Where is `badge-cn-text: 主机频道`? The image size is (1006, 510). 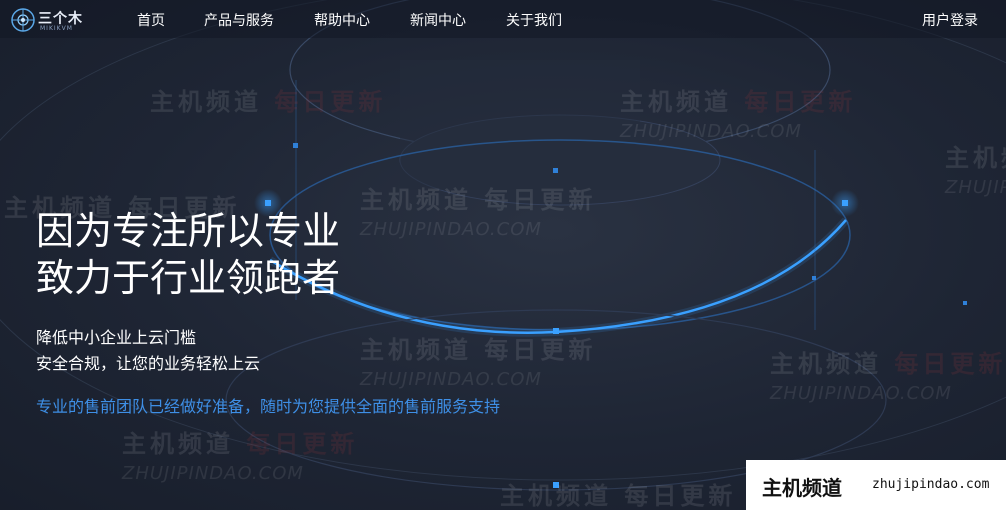 badge-cn-text: 主机频道 is located at coordinates (802, 488).